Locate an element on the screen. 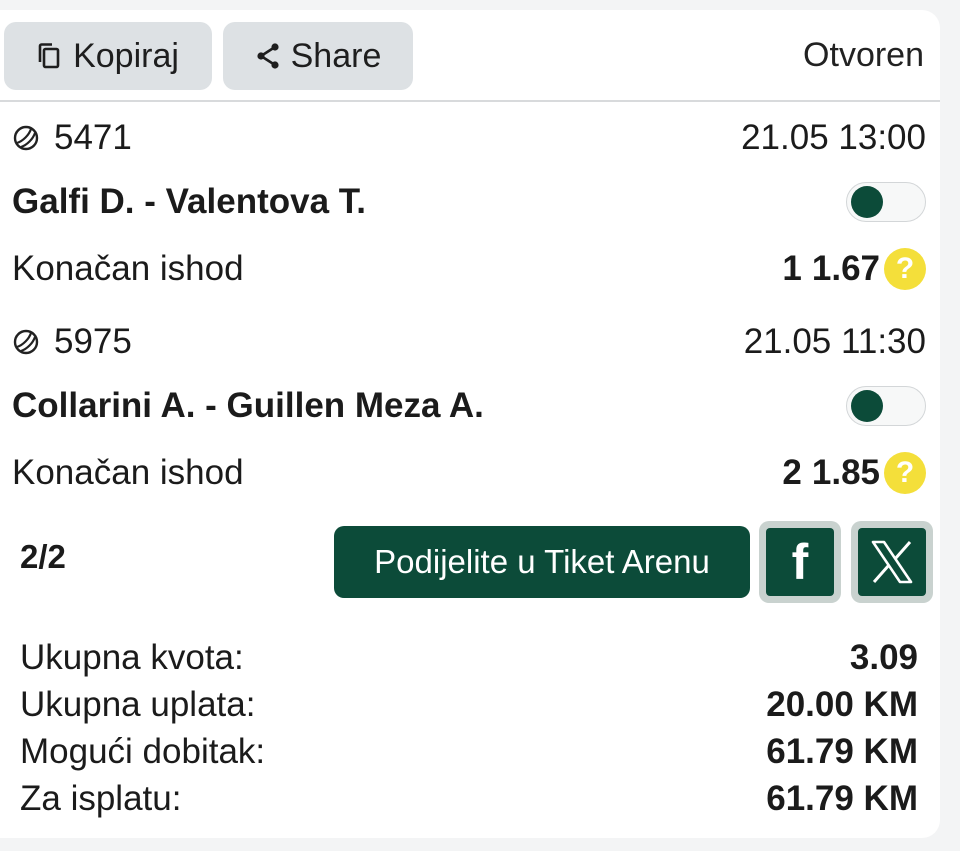 Image resolution: width=960 pixels, height=851 pixels. match-datetime: 21.05 13:00 is located at coordinates (833, 137).